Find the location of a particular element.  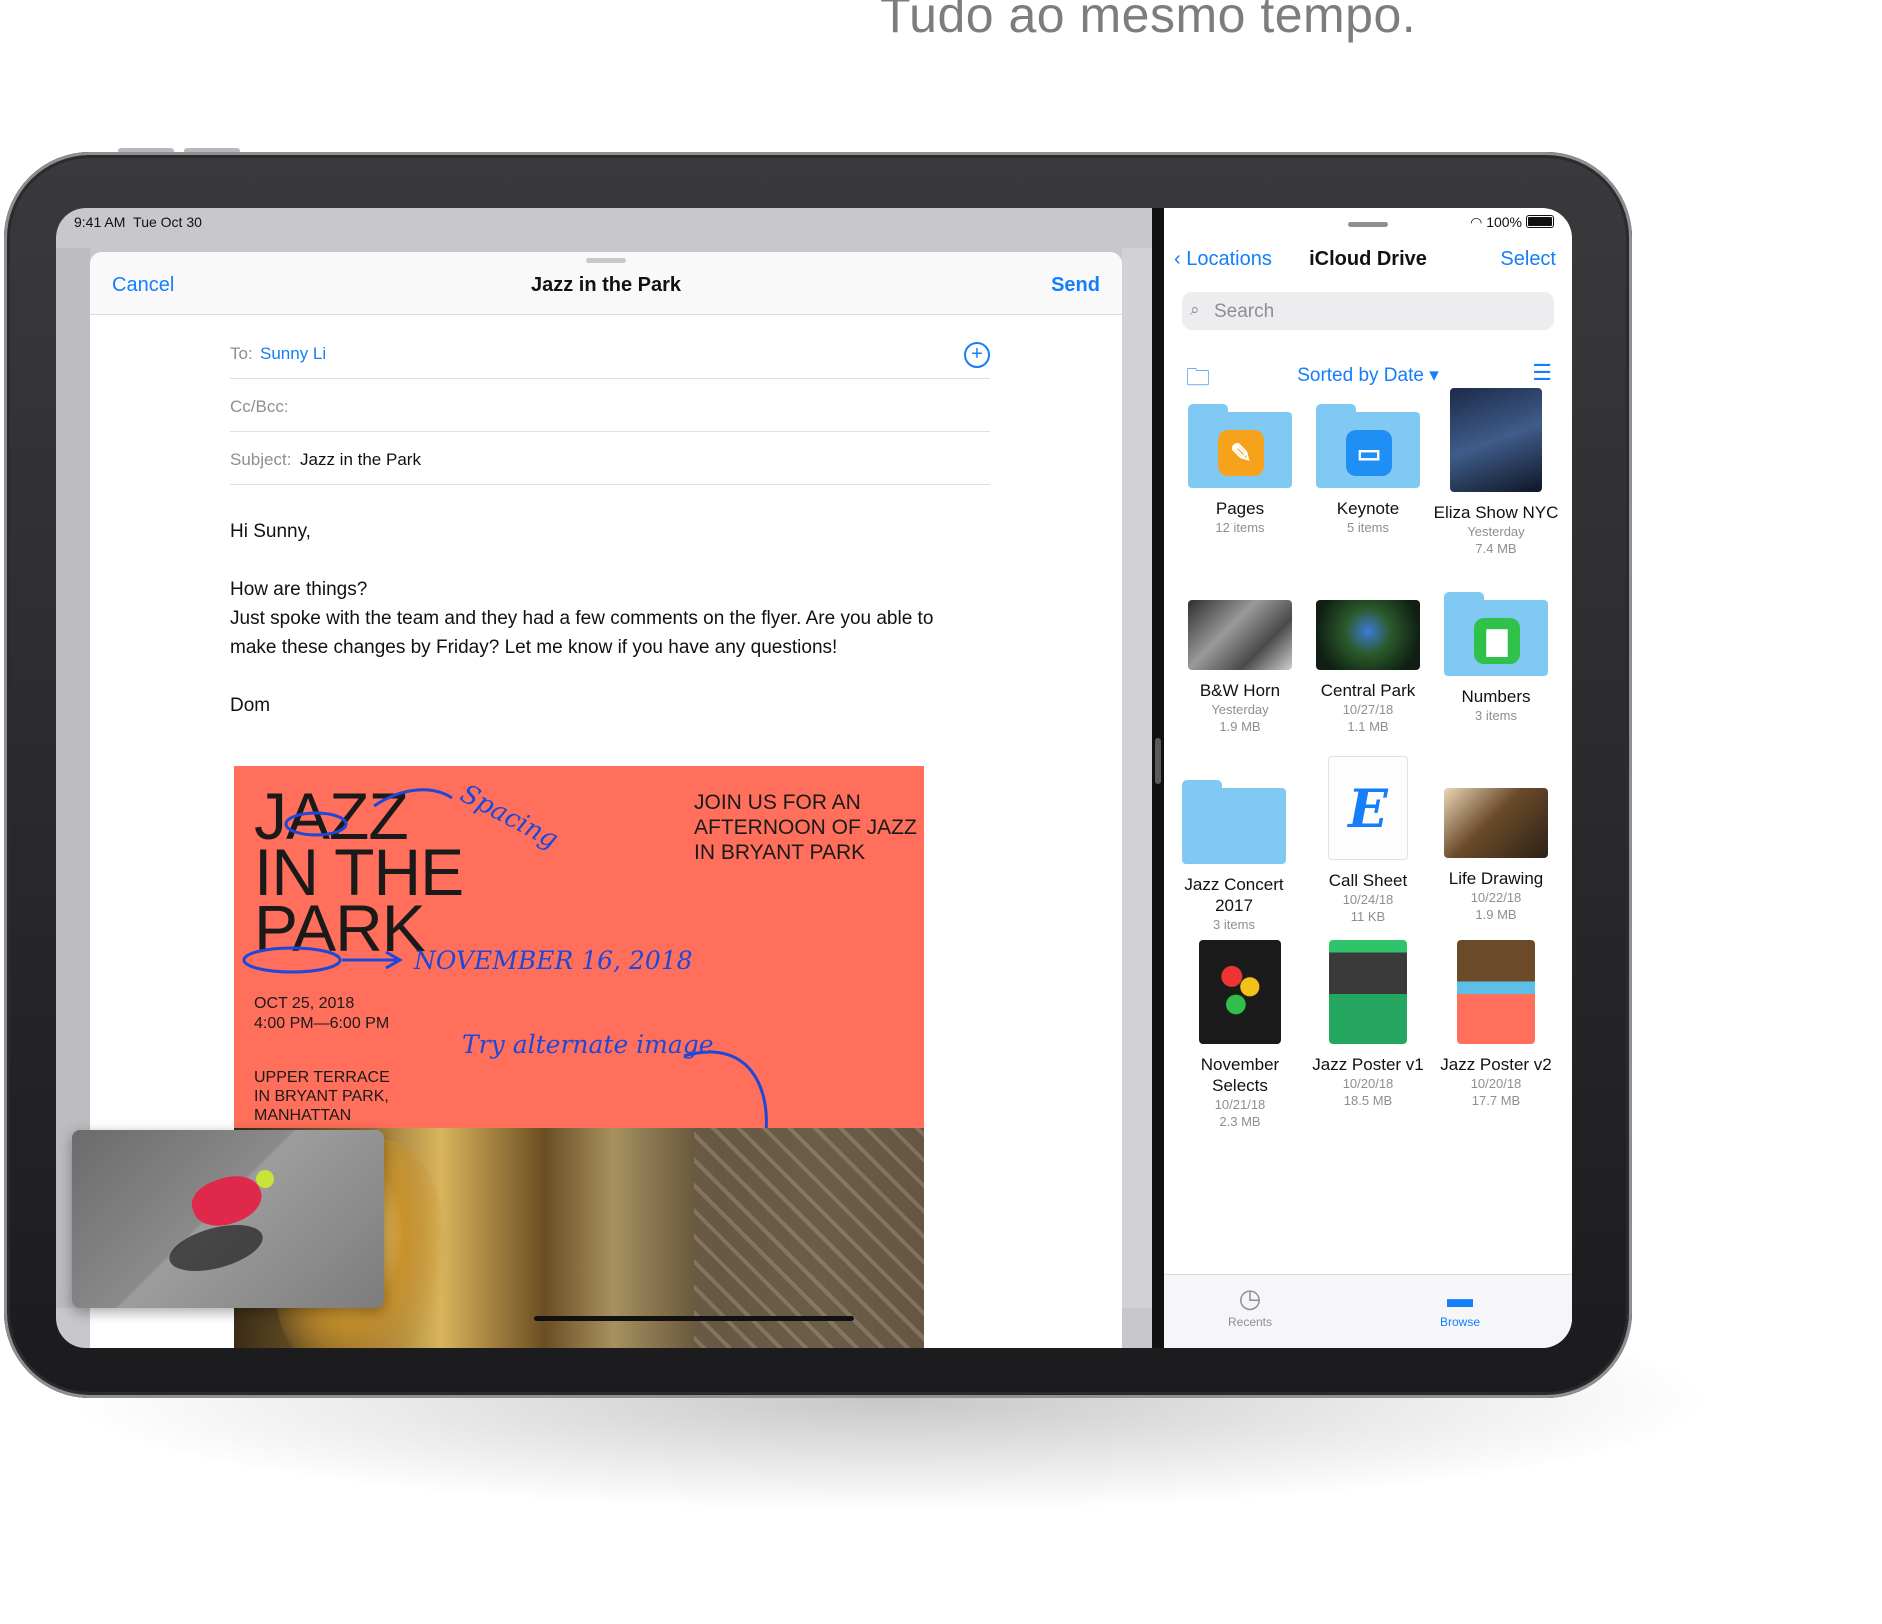

grid-item-life-drawing: Life Drawing 10/22/18 1.9 MB is located at coordinates (1496, 855).